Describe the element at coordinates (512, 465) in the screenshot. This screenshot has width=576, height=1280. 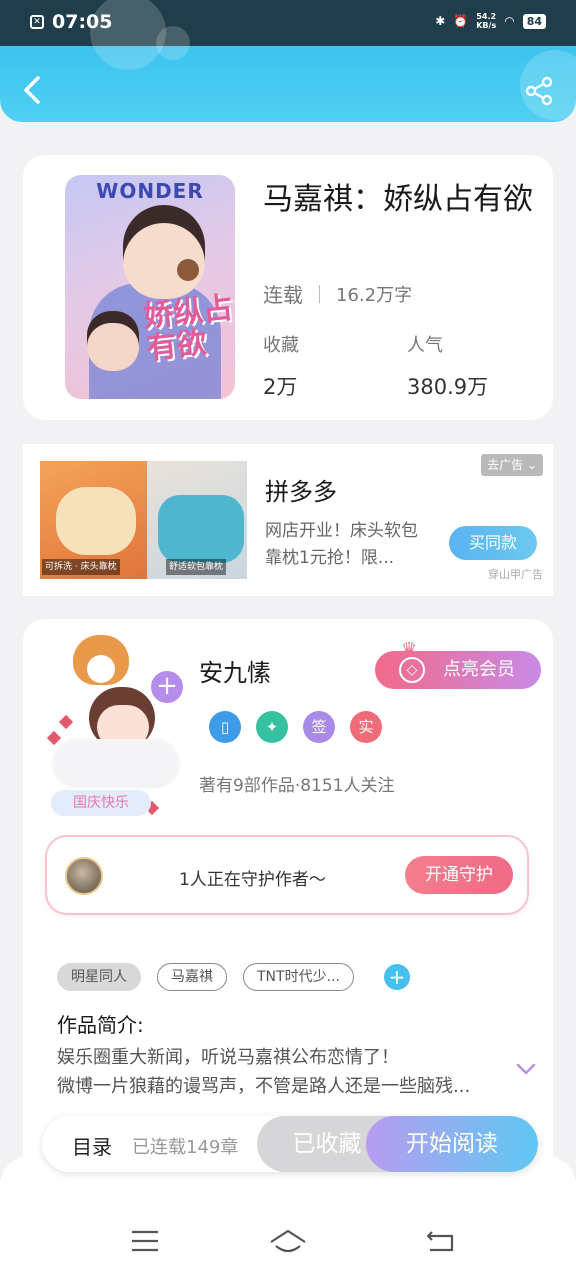
I see `remove-ad-button: 去广告 ⌄` at that location.